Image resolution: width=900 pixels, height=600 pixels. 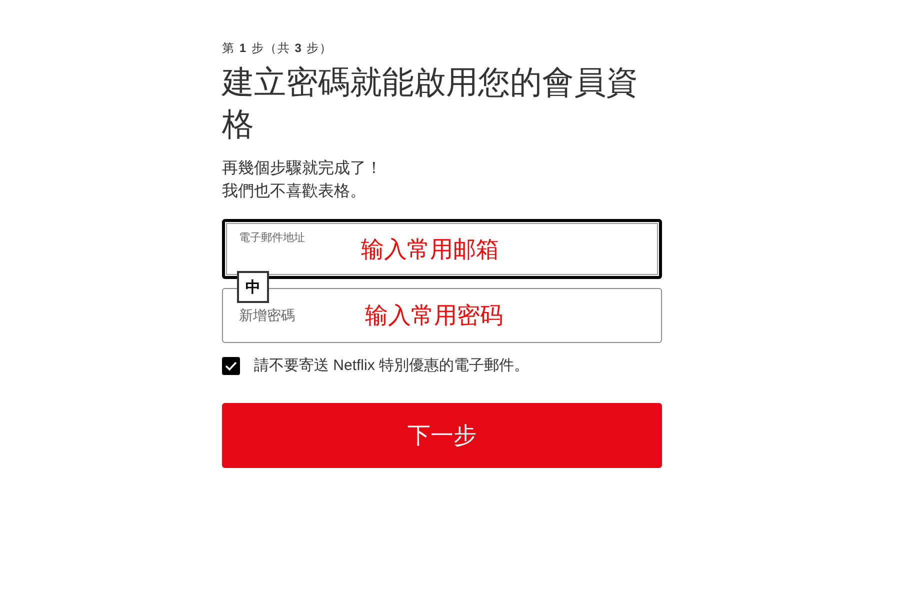 I want to click on next-button: 下一步, so click(x=442, y=435).